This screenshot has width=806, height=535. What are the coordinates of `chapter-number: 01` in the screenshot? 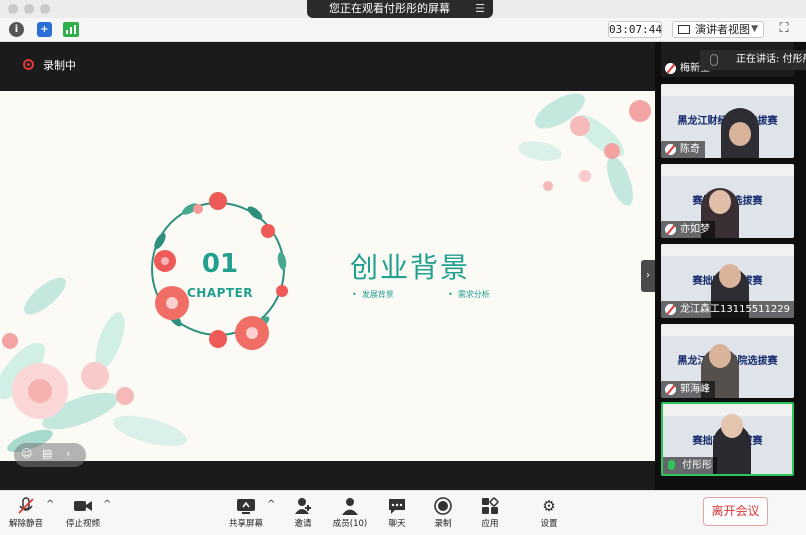 It's located at (220, 264).